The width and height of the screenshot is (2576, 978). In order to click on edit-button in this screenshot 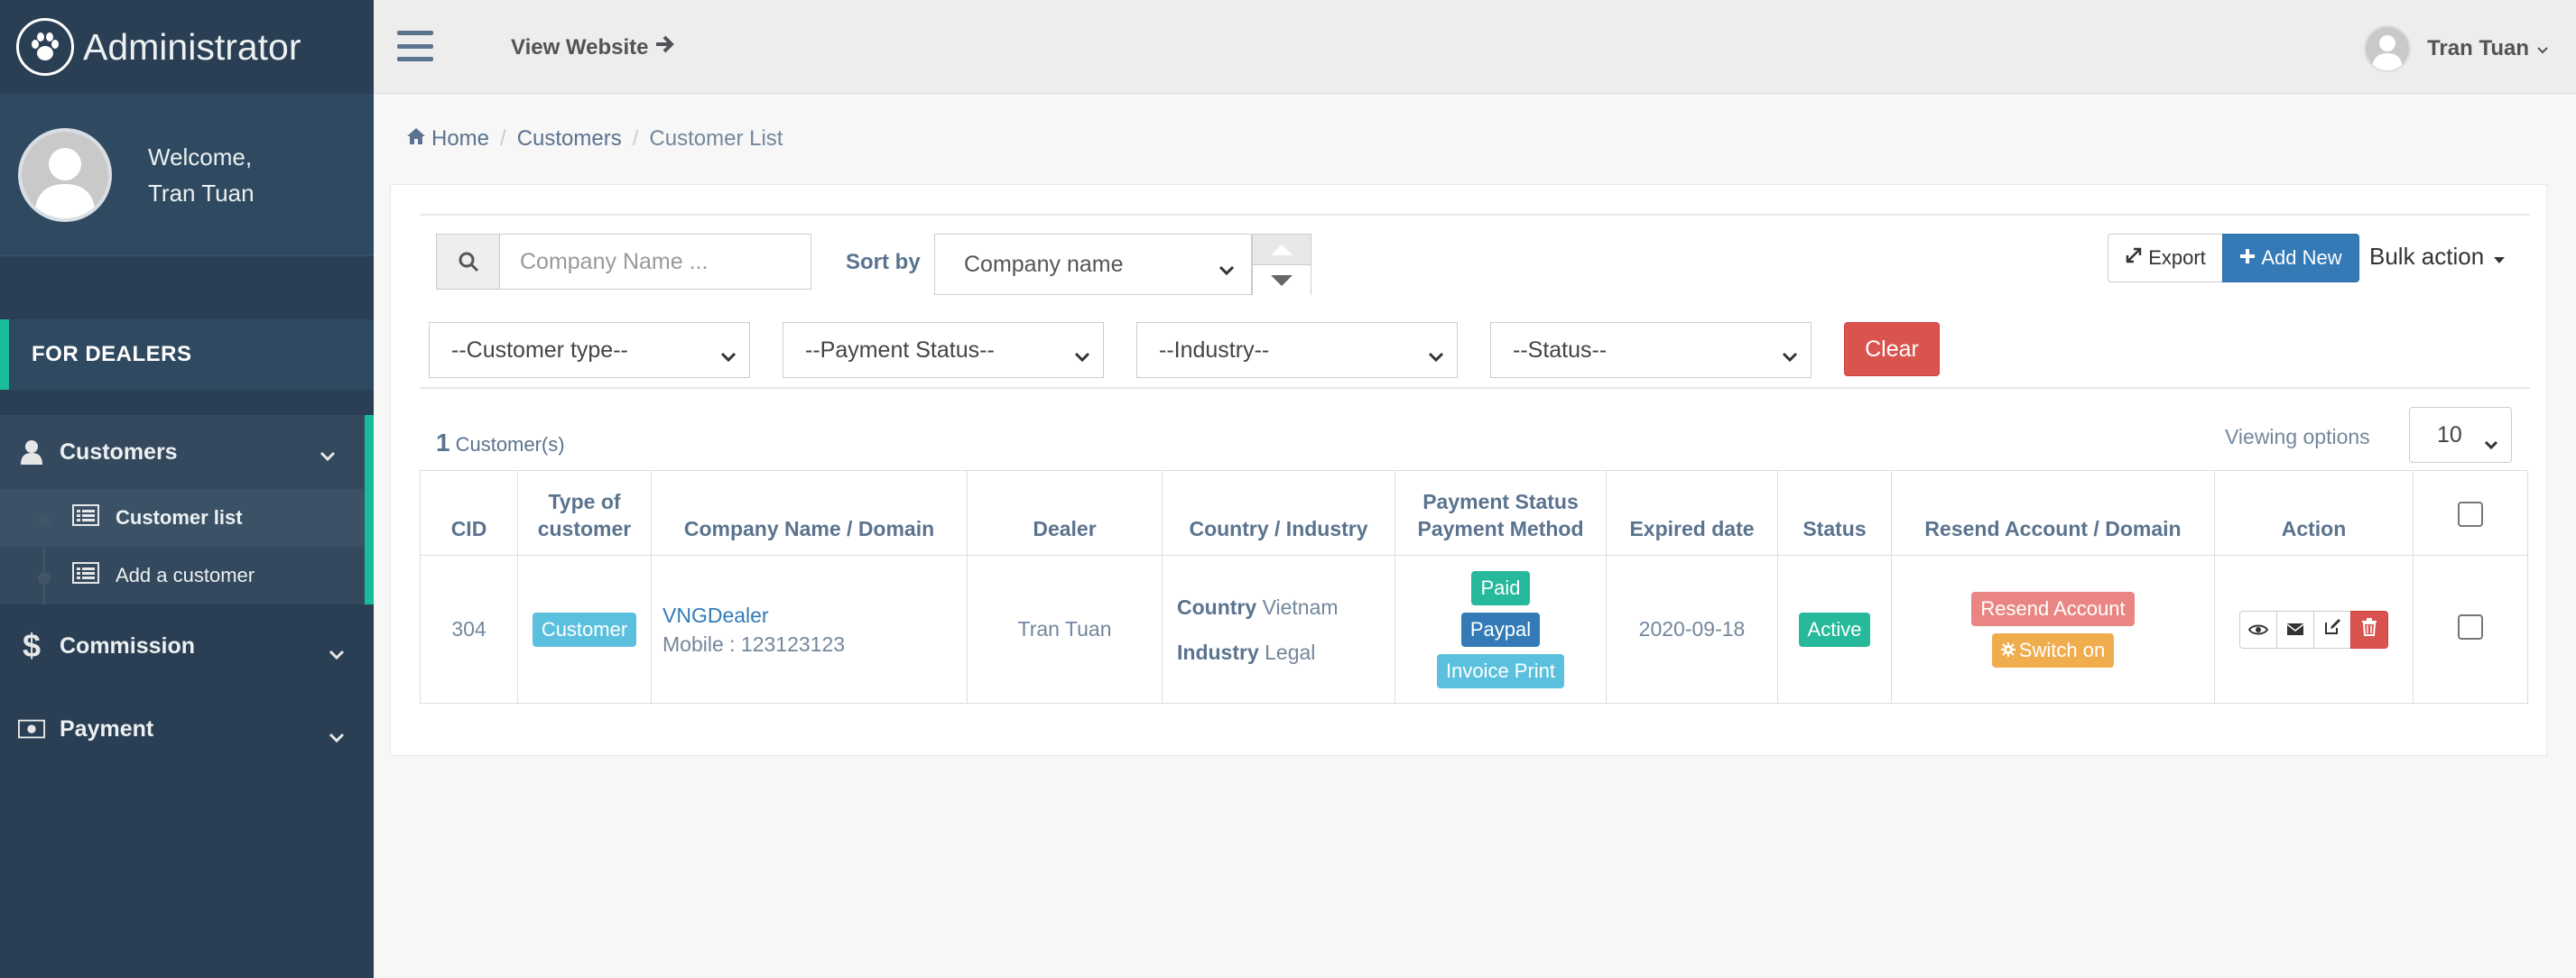, I will do `click(2331, 629)`.